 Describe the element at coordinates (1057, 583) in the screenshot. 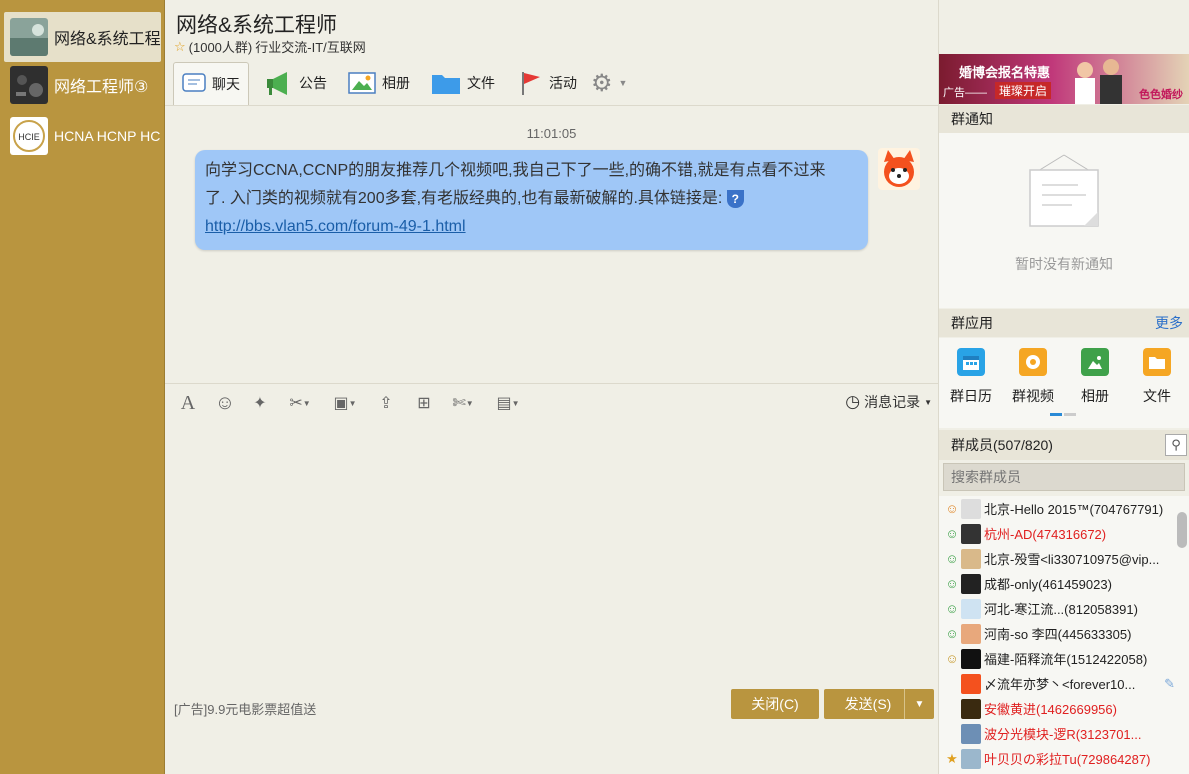

I see `member-item: ☺ 成都-only(461459023)` at that location.